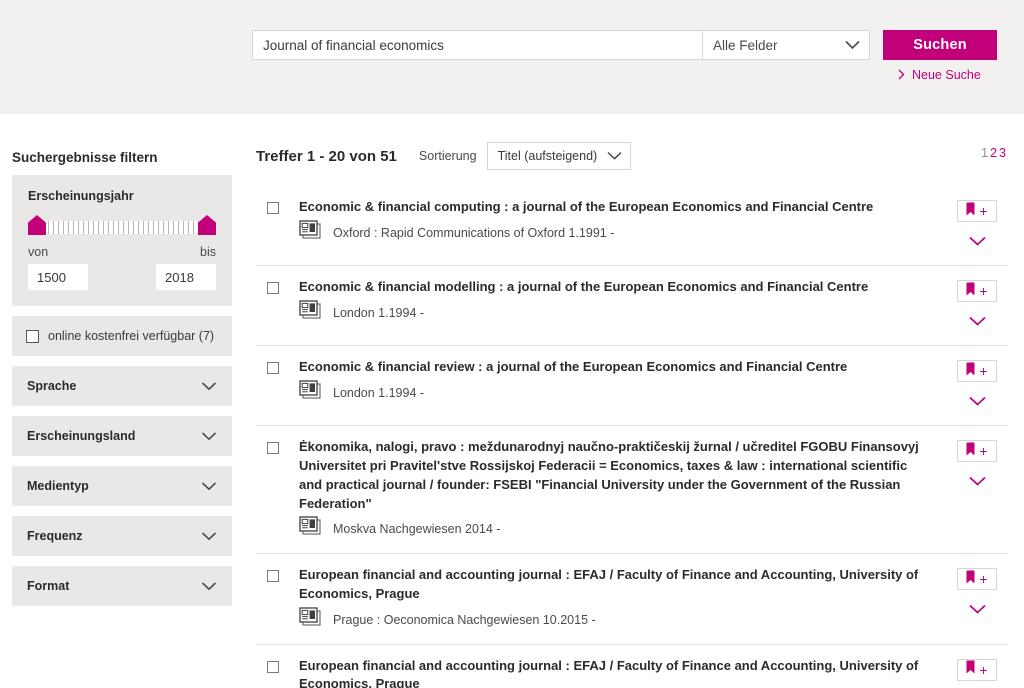 The width and height of the screenshot is (1024, 688). What do you see at coordinates (940, 45) in the screenshot?
I see `search-button: Suchen` at bounding box center [940, 45].